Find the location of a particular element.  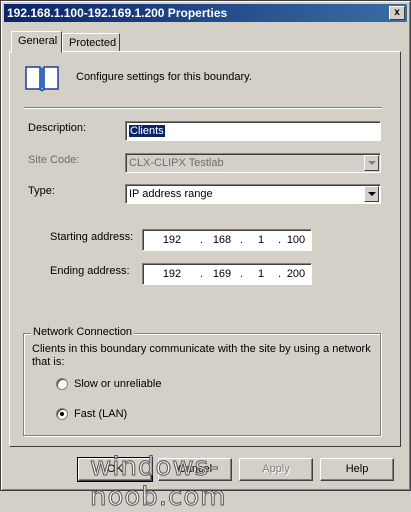

starting-octet-3: 1 is located at coordinates (261, 240).